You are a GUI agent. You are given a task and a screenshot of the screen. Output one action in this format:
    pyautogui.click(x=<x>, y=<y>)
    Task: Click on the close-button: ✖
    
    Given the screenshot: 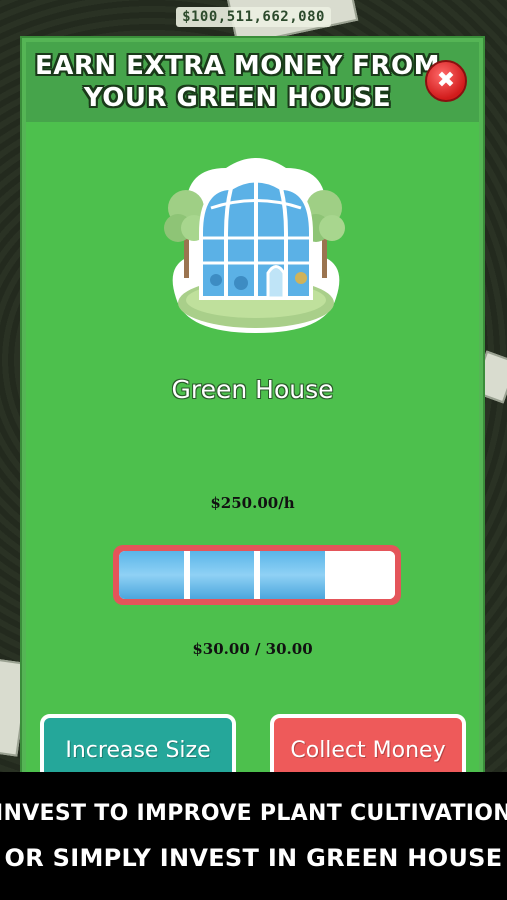 What is the action you would take?
    pyautogui.click(x=446, y=81)
    